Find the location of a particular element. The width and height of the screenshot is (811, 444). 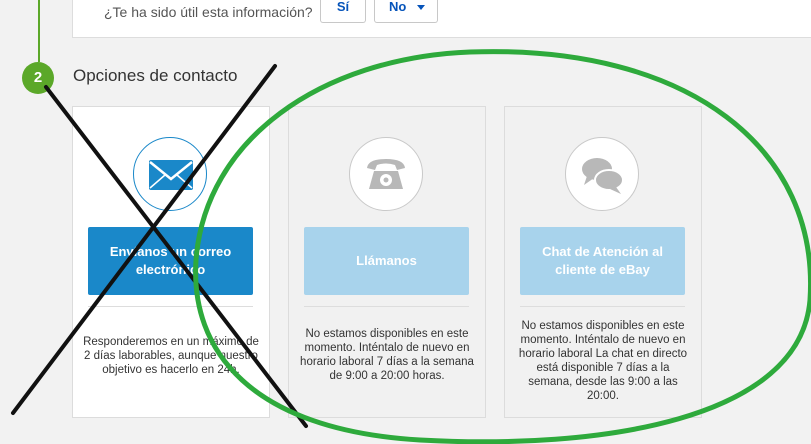

section-title: Opciones de contacto is located at coordinates (155, 75).